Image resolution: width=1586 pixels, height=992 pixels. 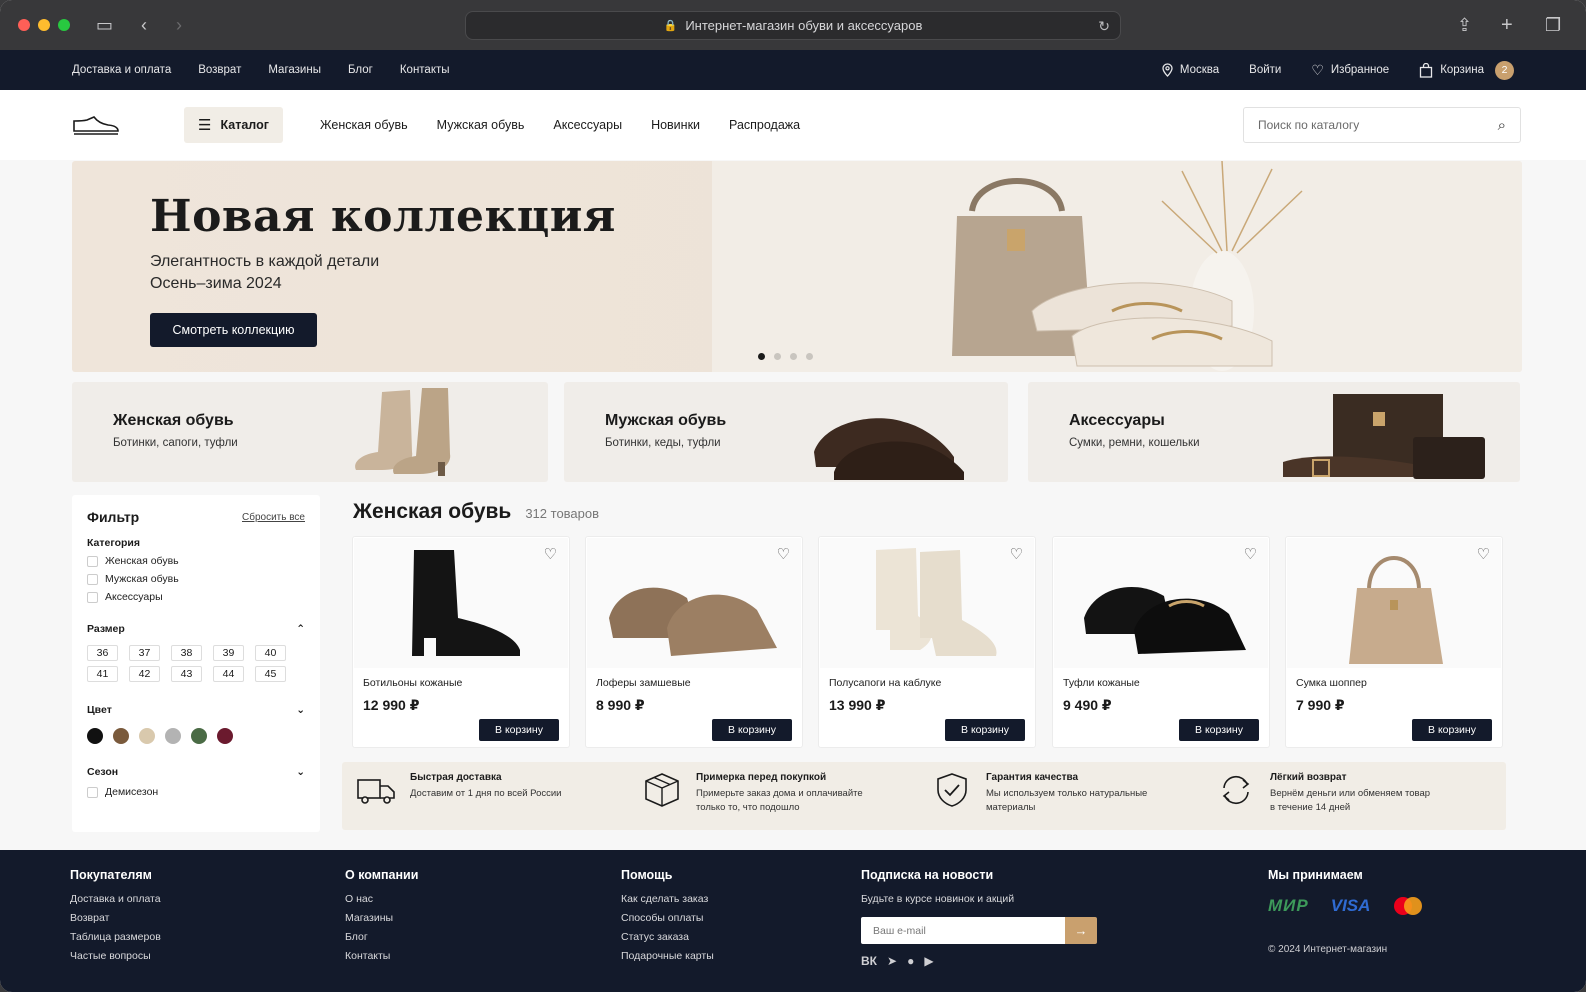 I want to click on nav-women: Женская обувь, so click(x=364, y=125).